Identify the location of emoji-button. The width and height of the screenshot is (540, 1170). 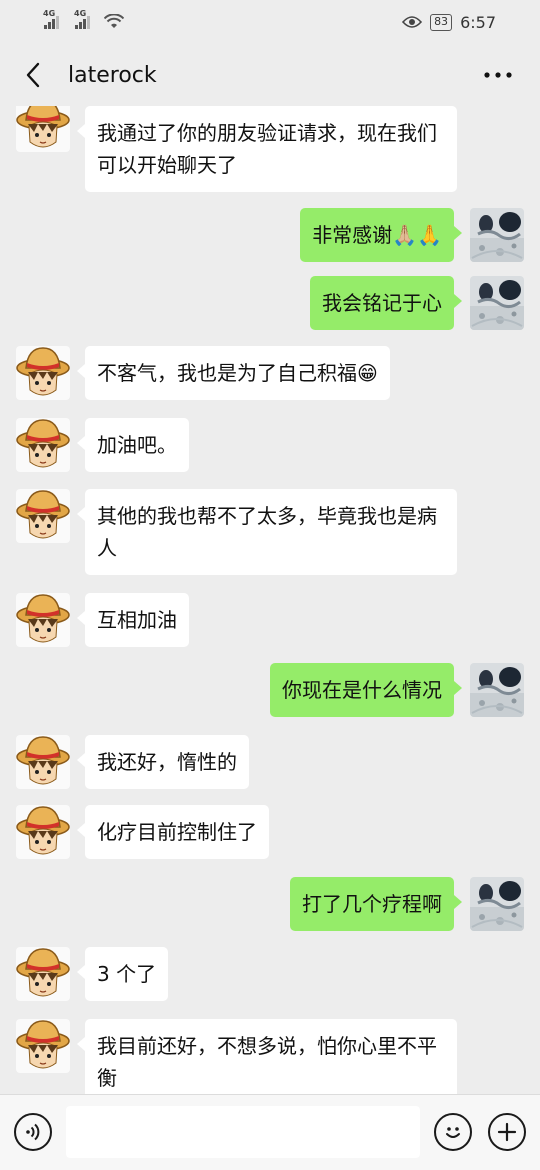
(453, 1132).